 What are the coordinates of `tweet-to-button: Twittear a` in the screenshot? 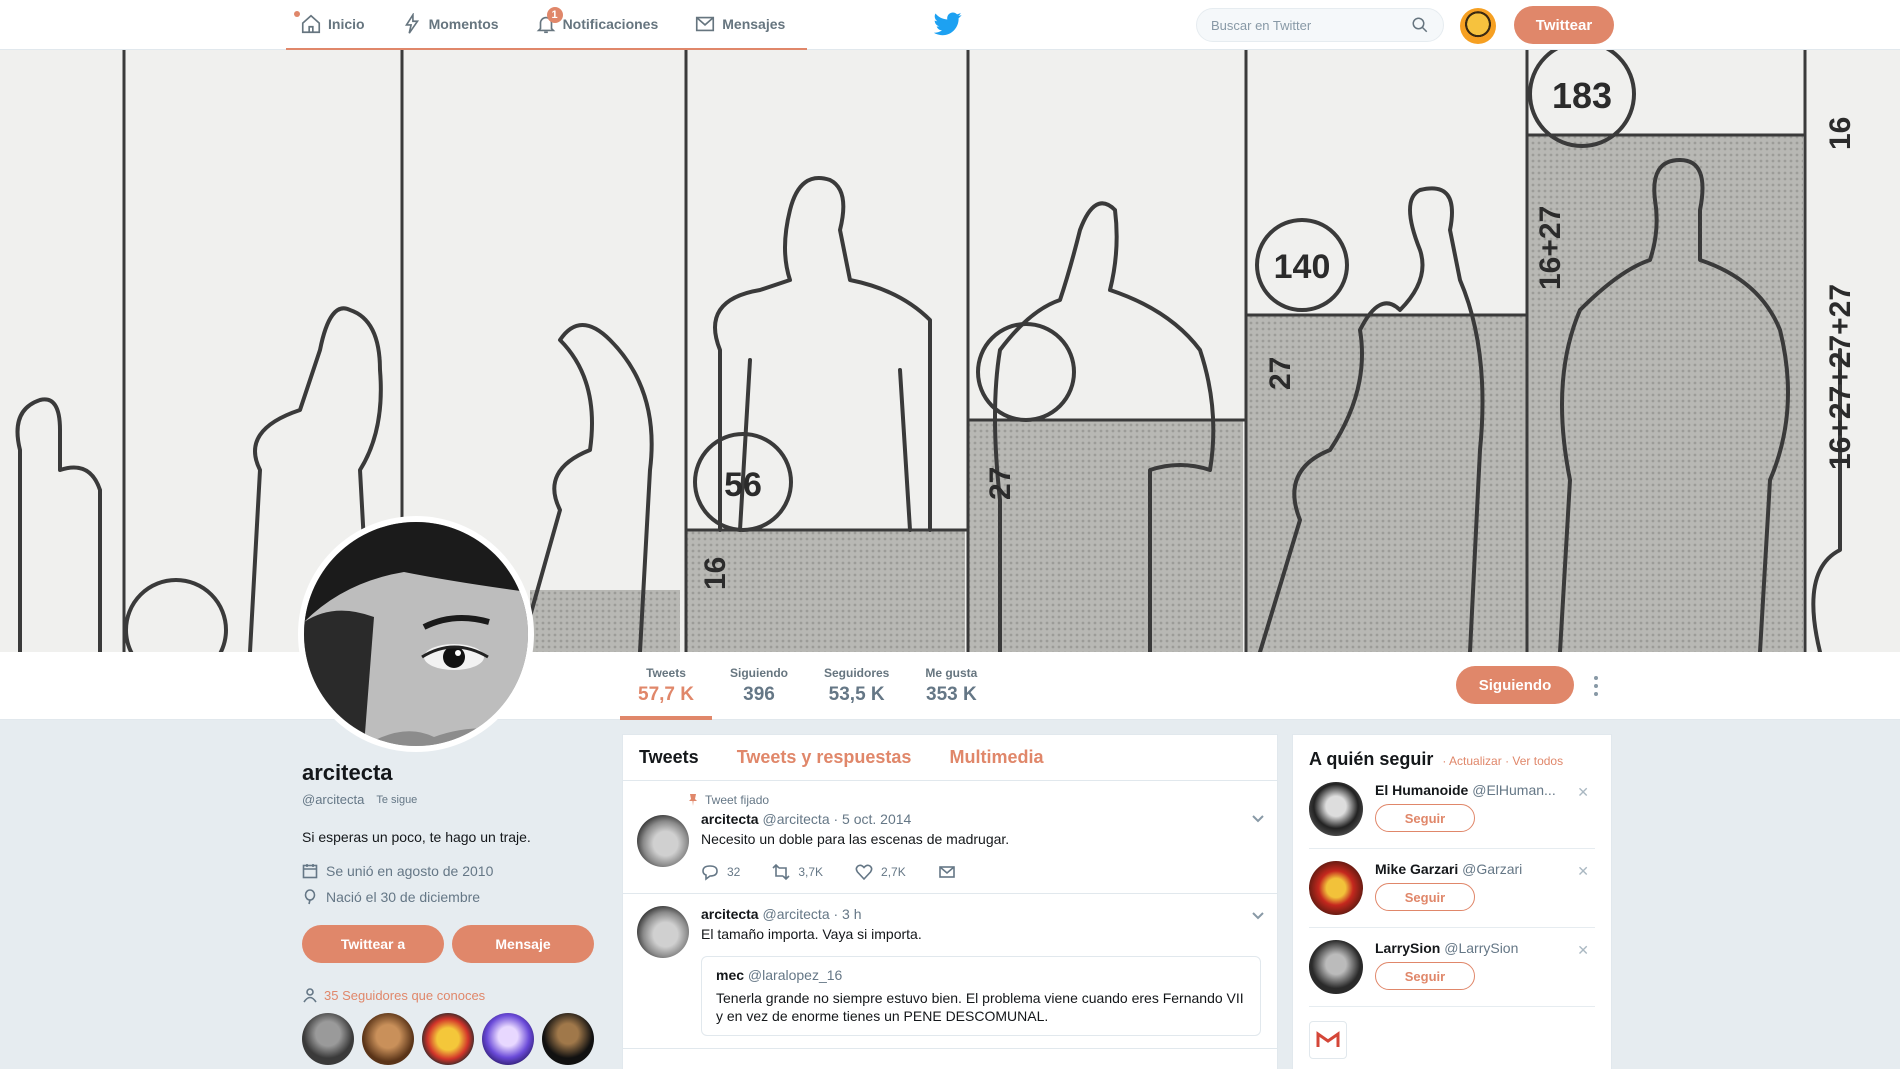 It's located at (373, 944).